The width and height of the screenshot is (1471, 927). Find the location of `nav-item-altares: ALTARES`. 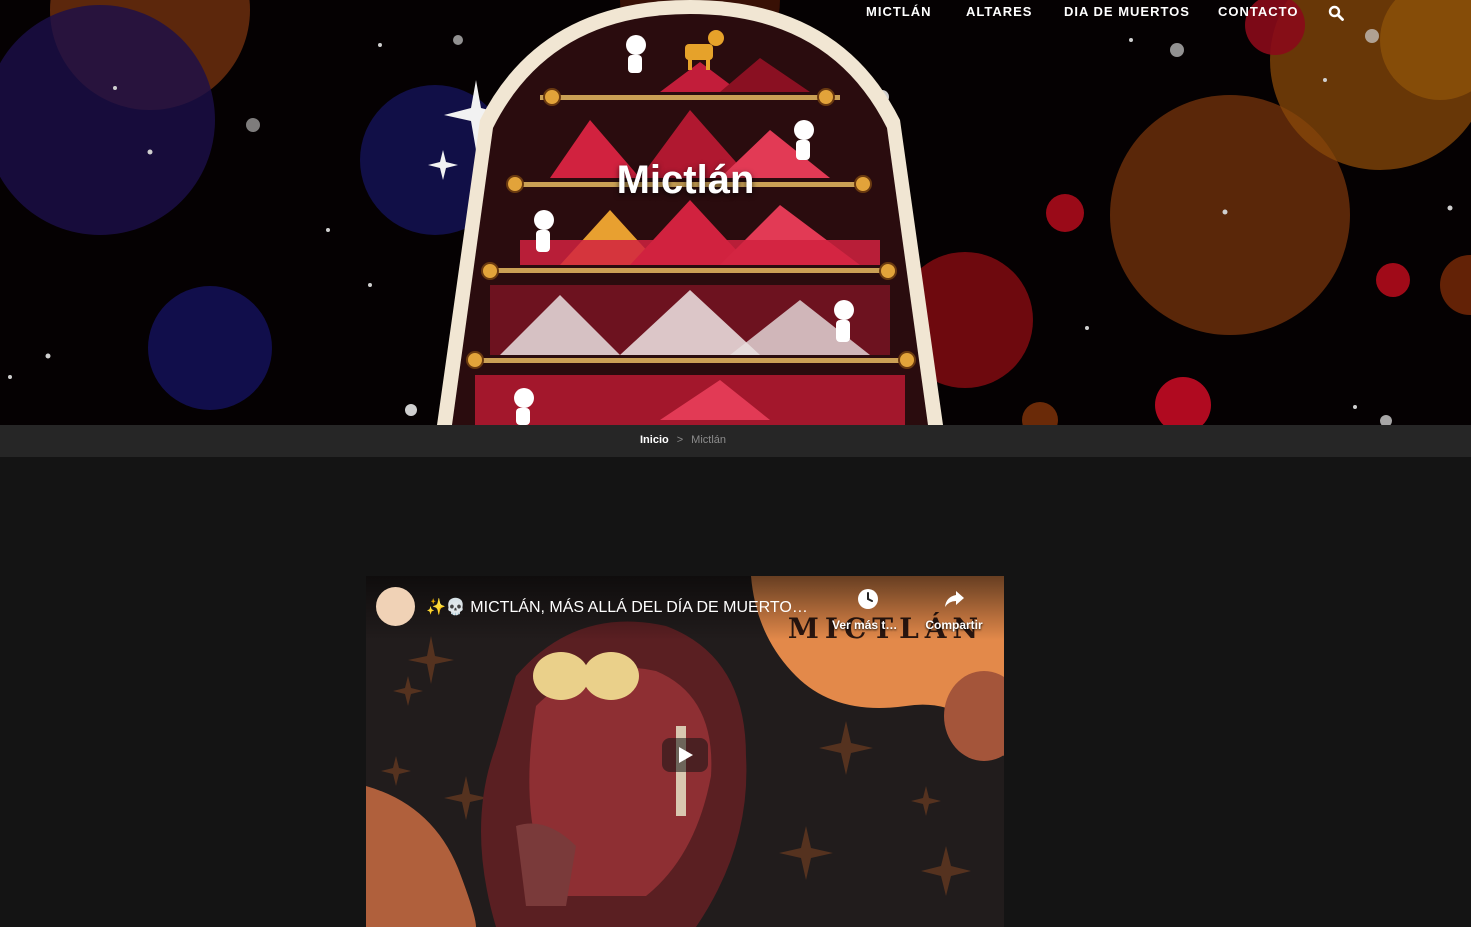

nav-item-altares: ALTARES is located at coordinates (999, 11).